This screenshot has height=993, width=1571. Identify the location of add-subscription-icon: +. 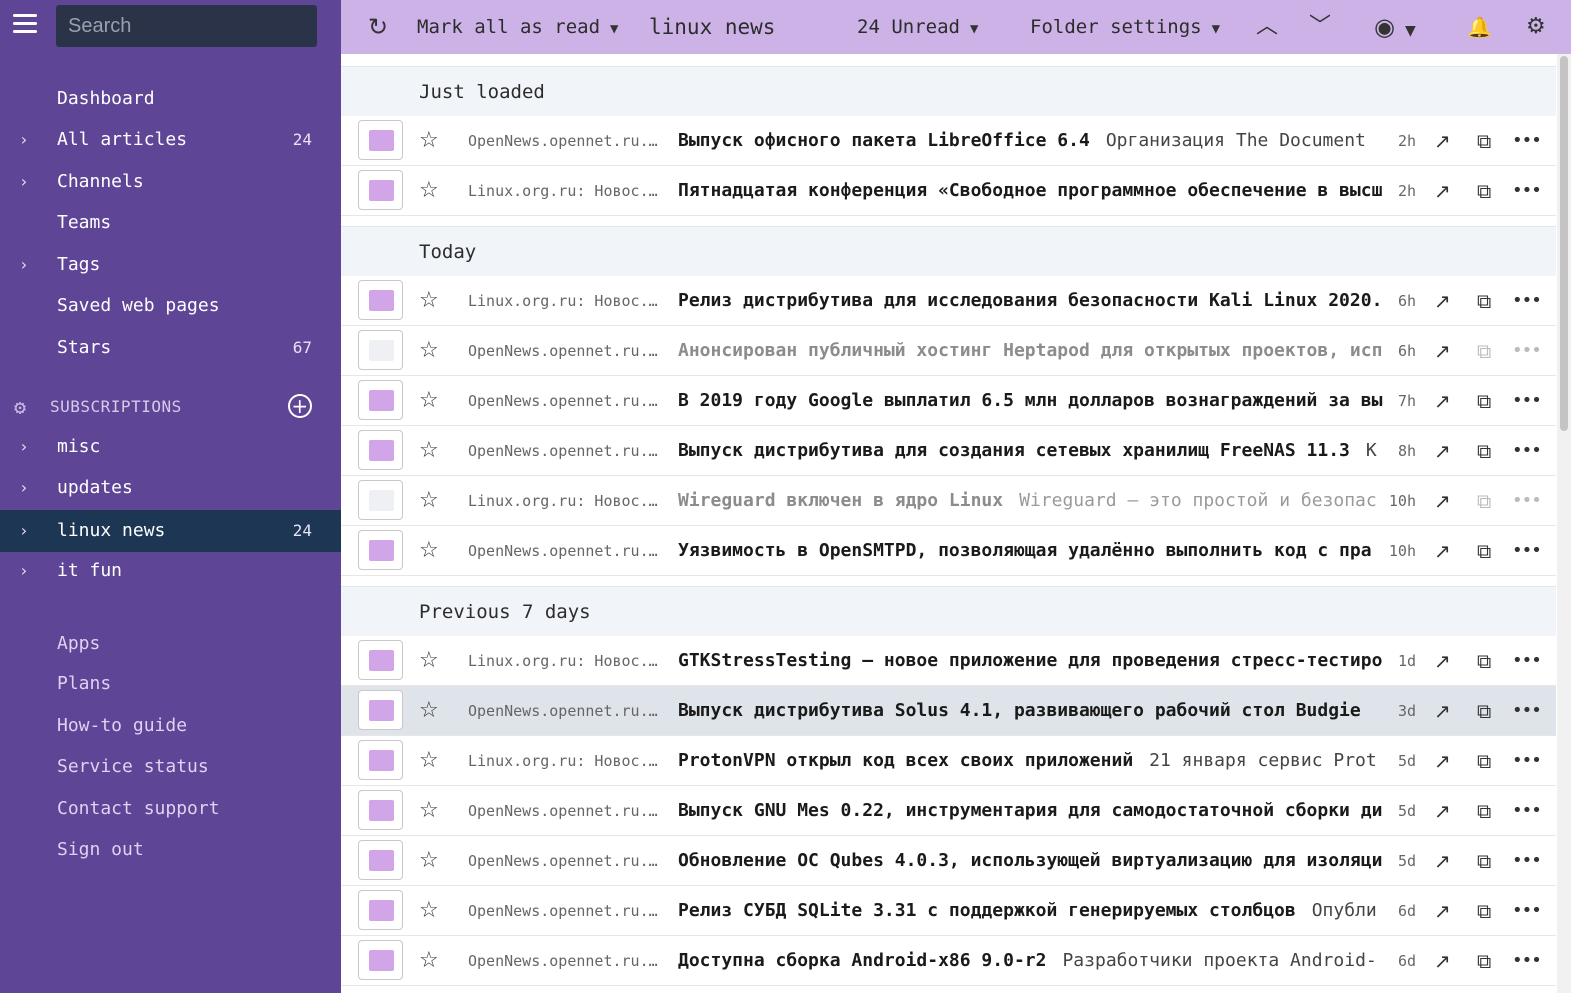
(300, 406).